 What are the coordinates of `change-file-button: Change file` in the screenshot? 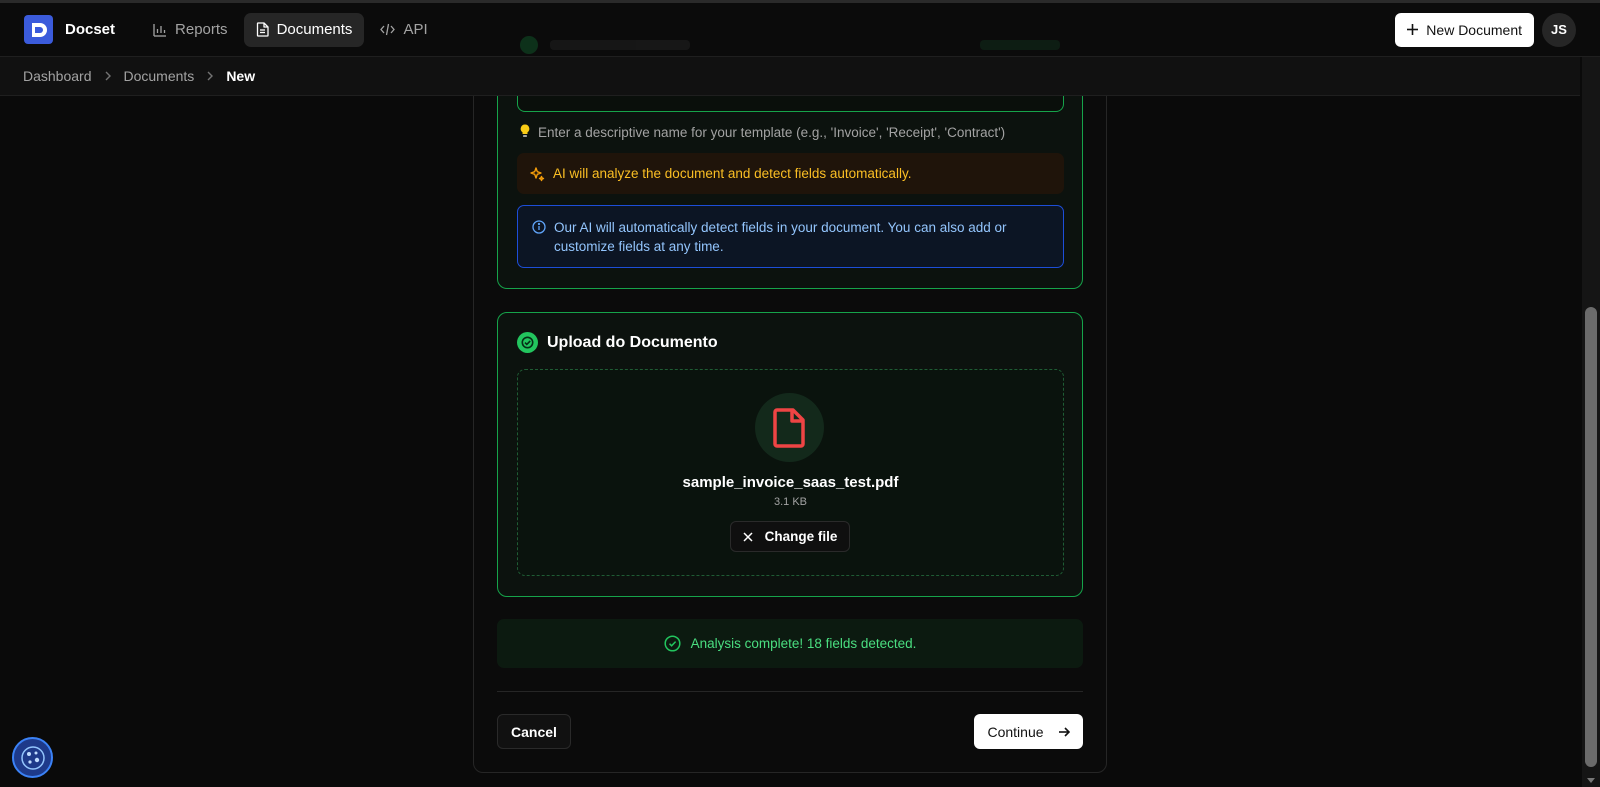 It's located at (790, 536).